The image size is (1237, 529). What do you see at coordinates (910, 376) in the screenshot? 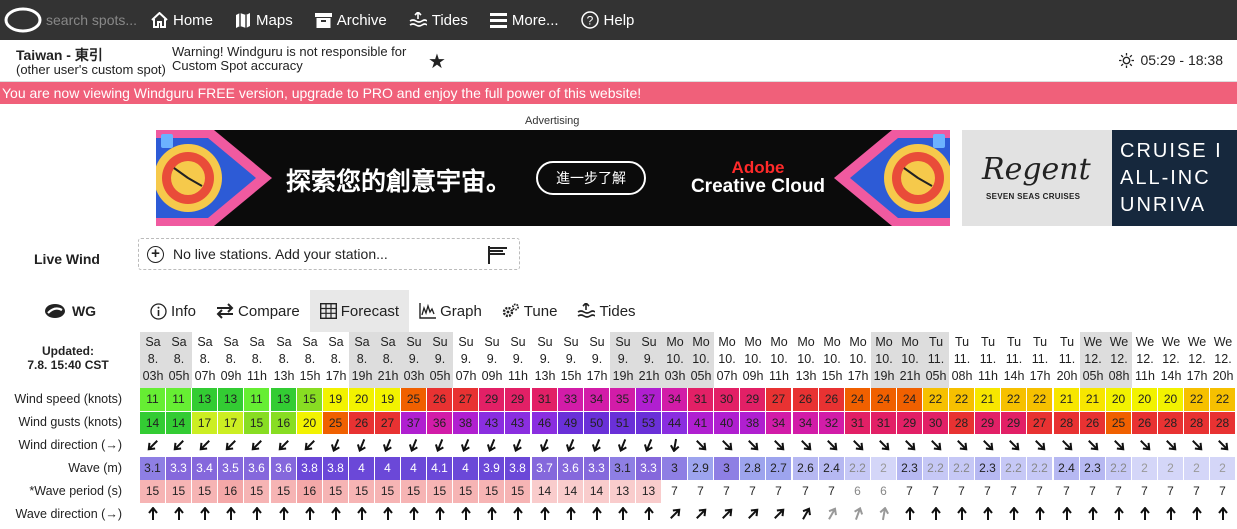
I see `column-hour: 21h` at bounding box center [910, 376].